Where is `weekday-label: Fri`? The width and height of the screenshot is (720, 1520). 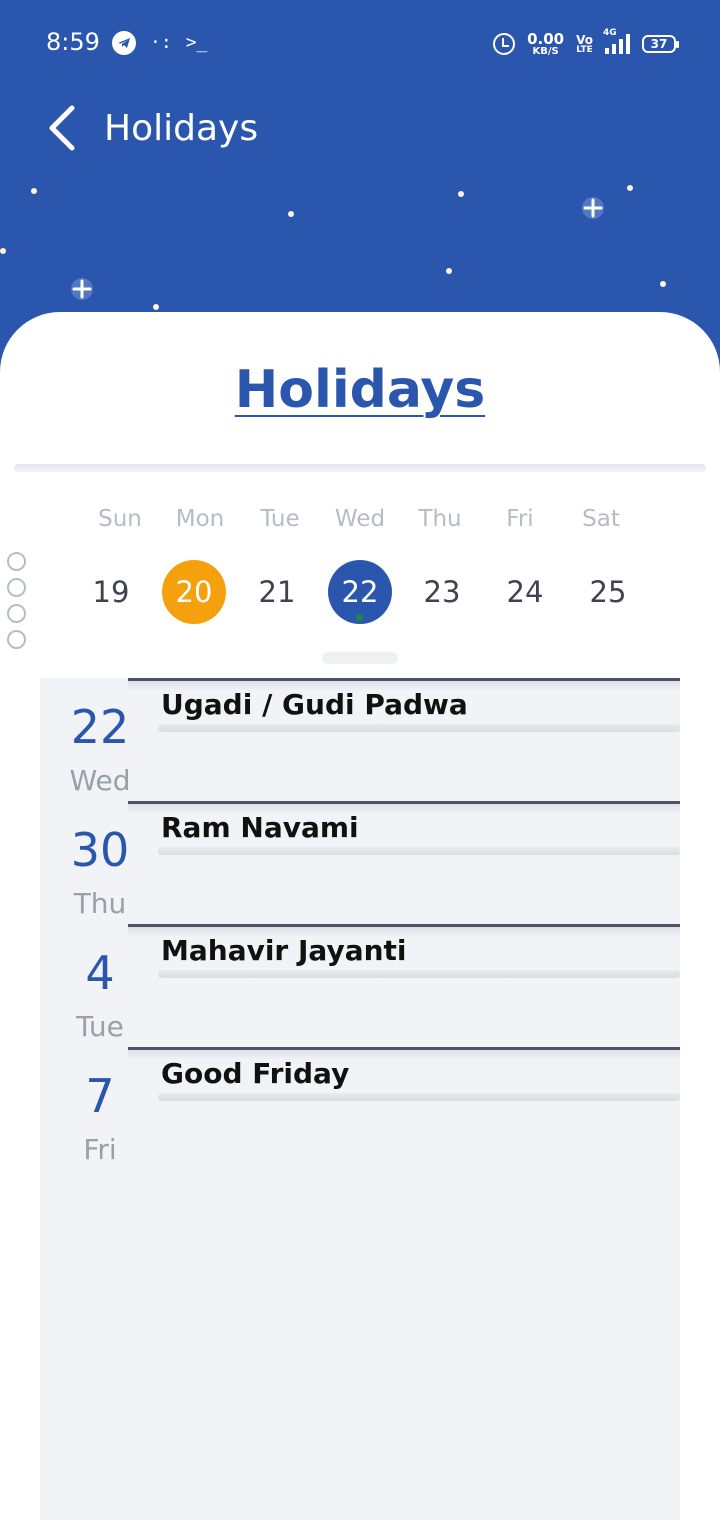 weekday-label: Fri is located at coordinates (520, 519).